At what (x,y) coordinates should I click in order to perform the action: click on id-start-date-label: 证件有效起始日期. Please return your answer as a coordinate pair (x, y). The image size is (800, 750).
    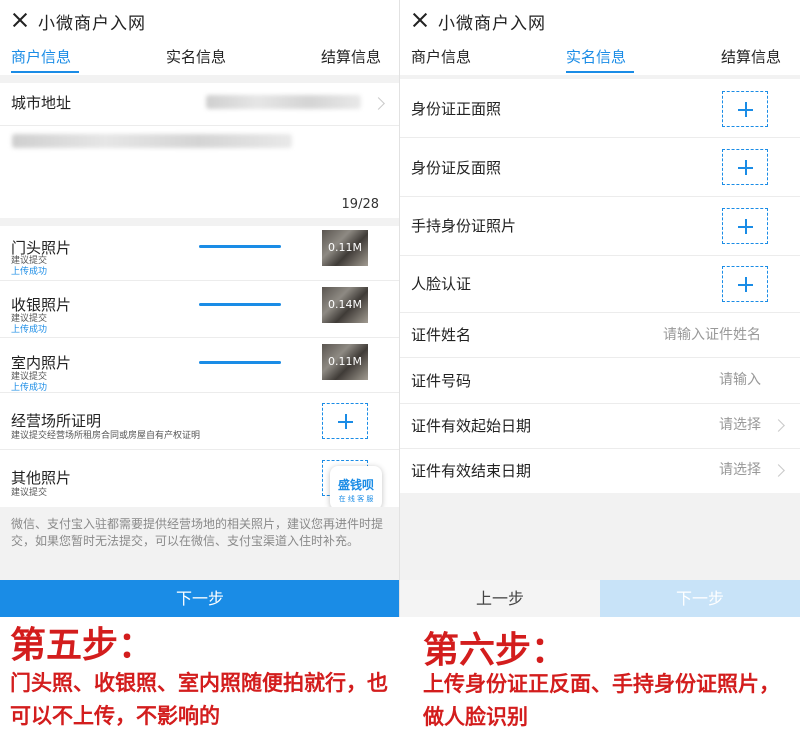
    Looking at the image, I should click on (471, 426).